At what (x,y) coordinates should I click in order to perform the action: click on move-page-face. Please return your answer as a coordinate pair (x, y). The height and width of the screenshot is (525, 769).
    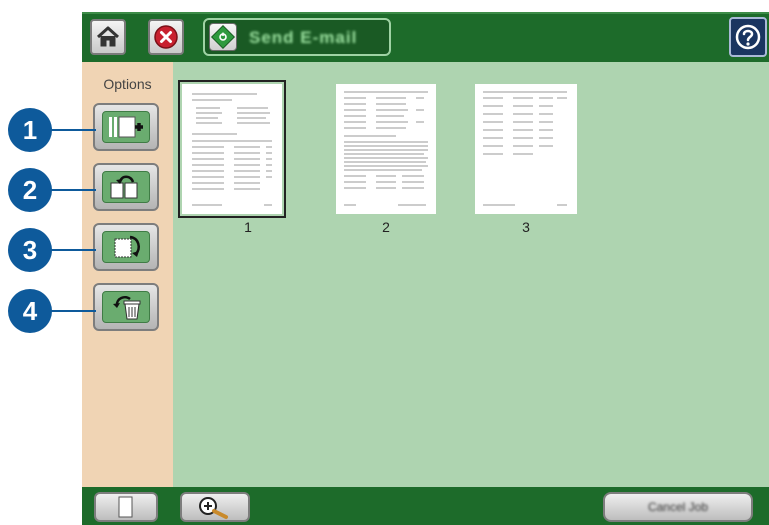
    Looking at the image, I should click on (126, 187).